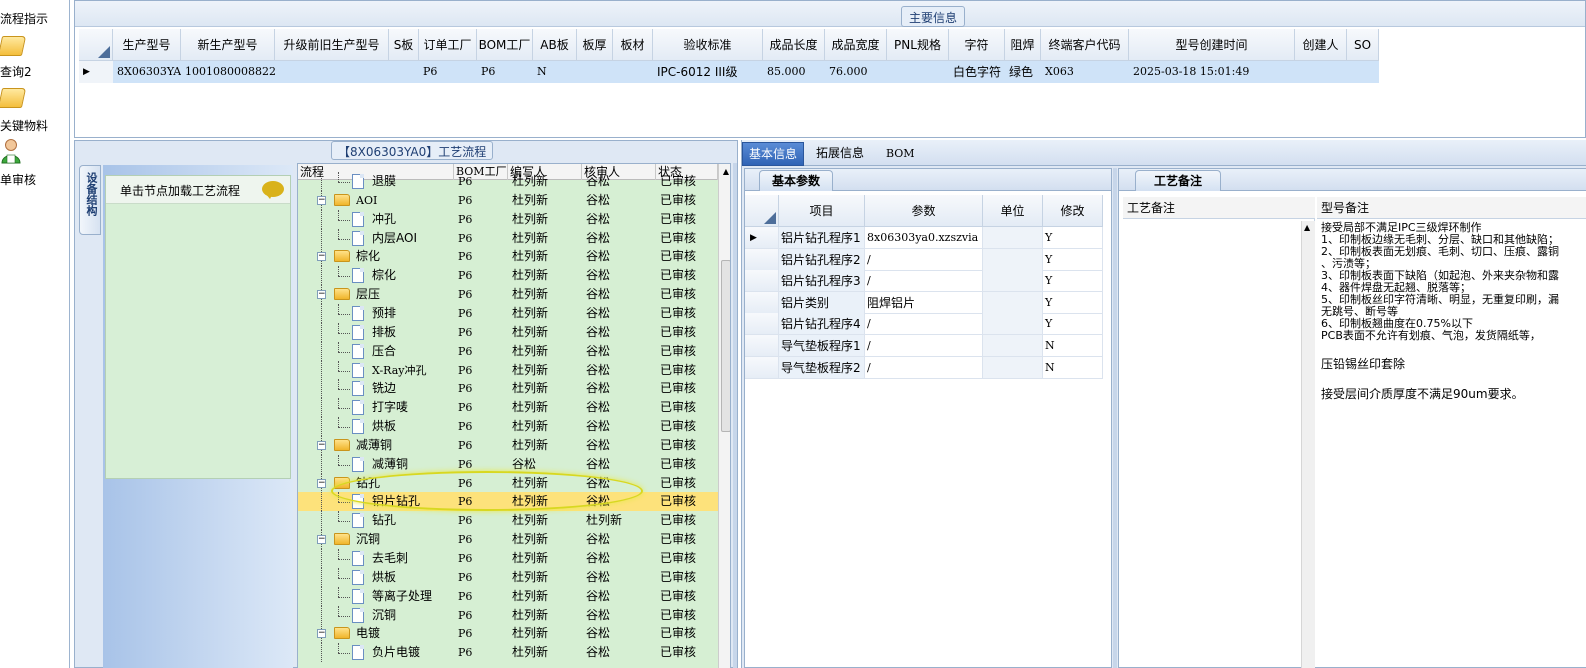 The width and height of the screenshot is (1586, 668). What do you see at coordinates (822, 238) in the screenshot?
I see `param-item: 铝片钻孔程序1` at bounding box center [822, 238].